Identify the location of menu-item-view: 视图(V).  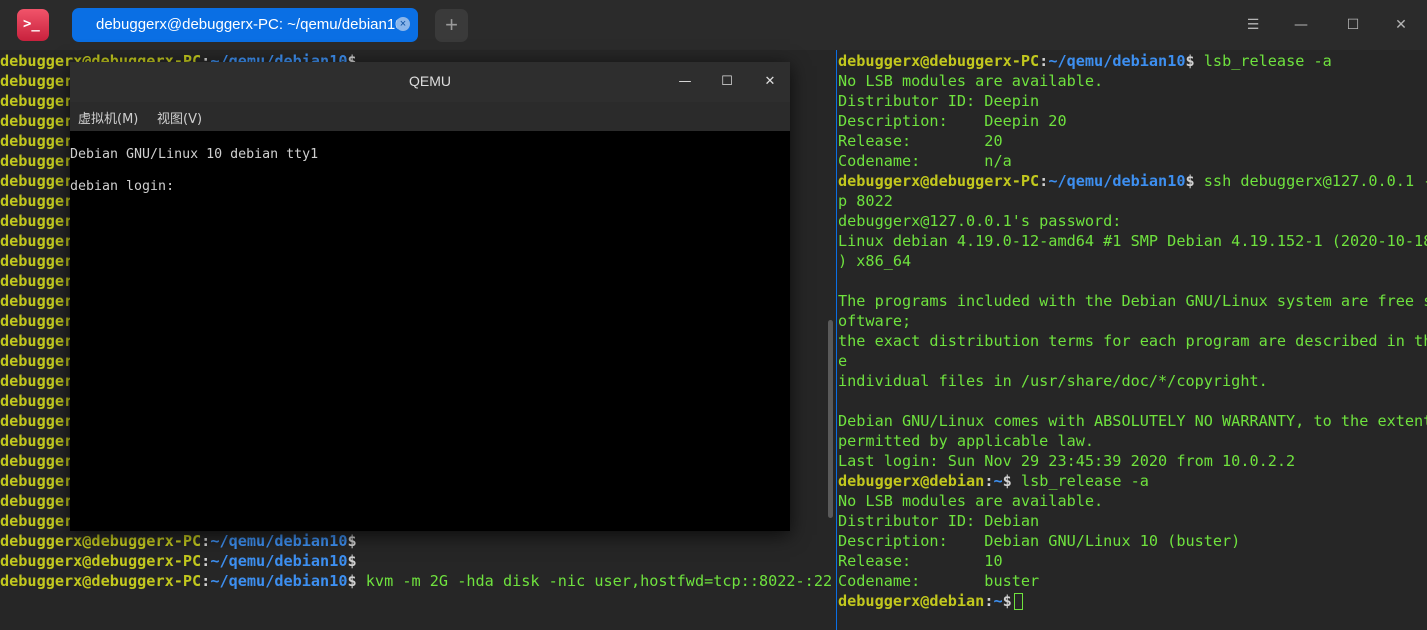
(179, 117).